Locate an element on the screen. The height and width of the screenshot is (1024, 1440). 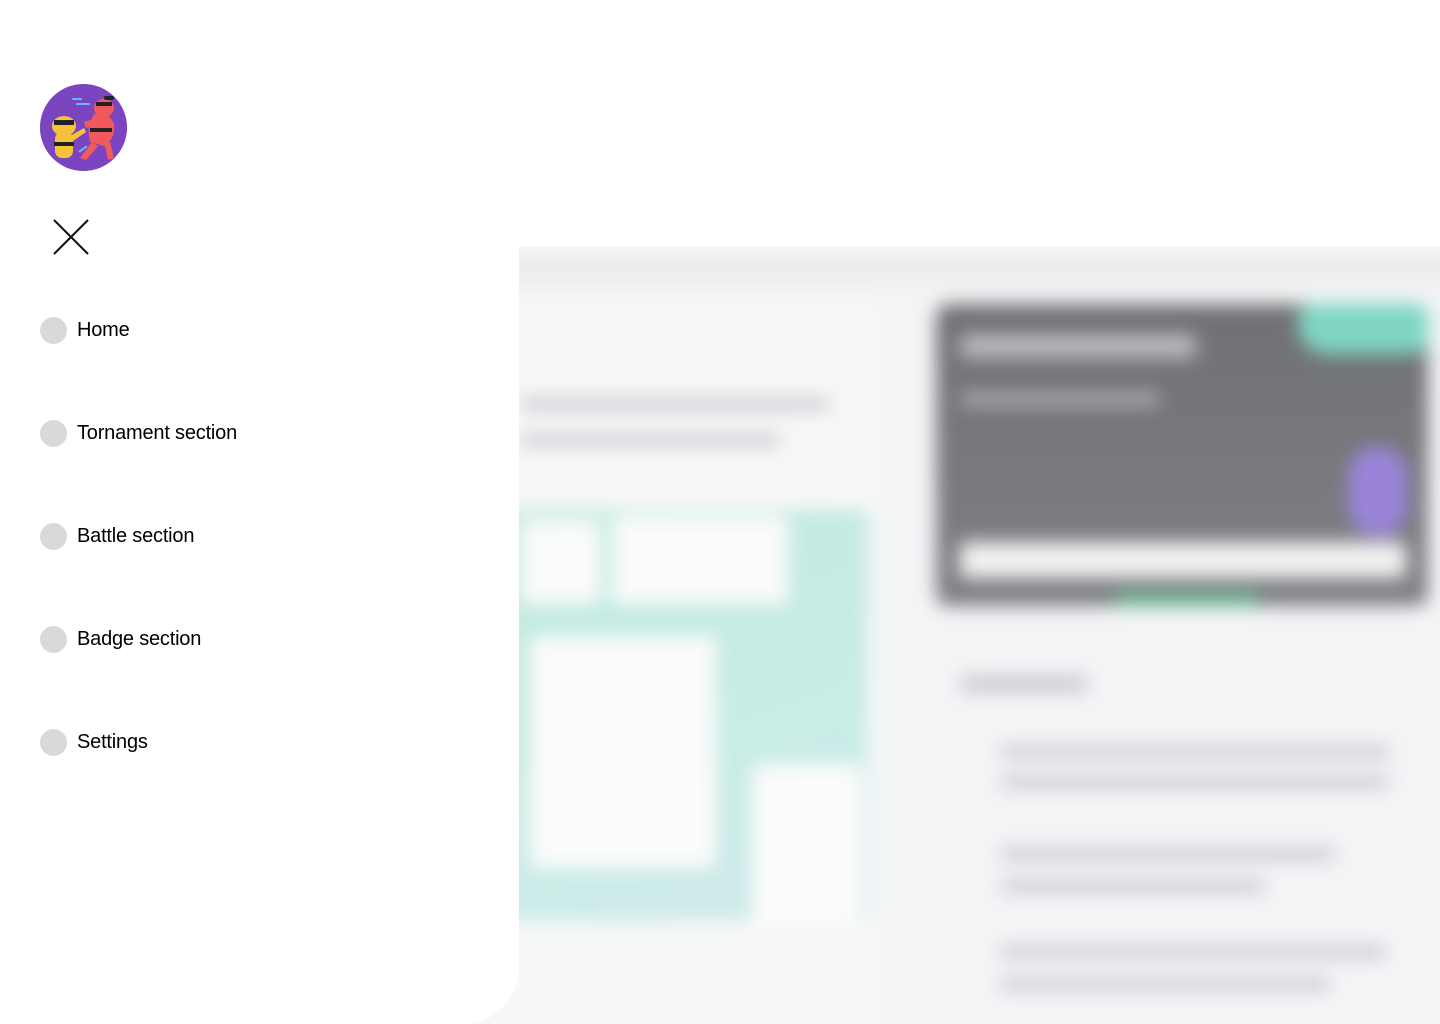
close-icon is located at coordinates (71, 237).